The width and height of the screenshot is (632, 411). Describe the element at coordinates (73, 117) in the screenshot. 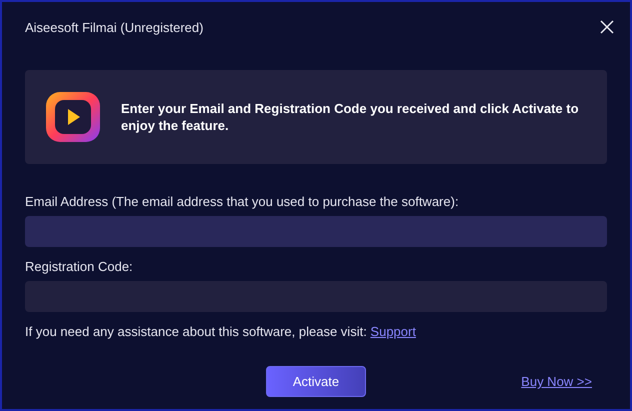

I see `app-logo-icon` at that location.